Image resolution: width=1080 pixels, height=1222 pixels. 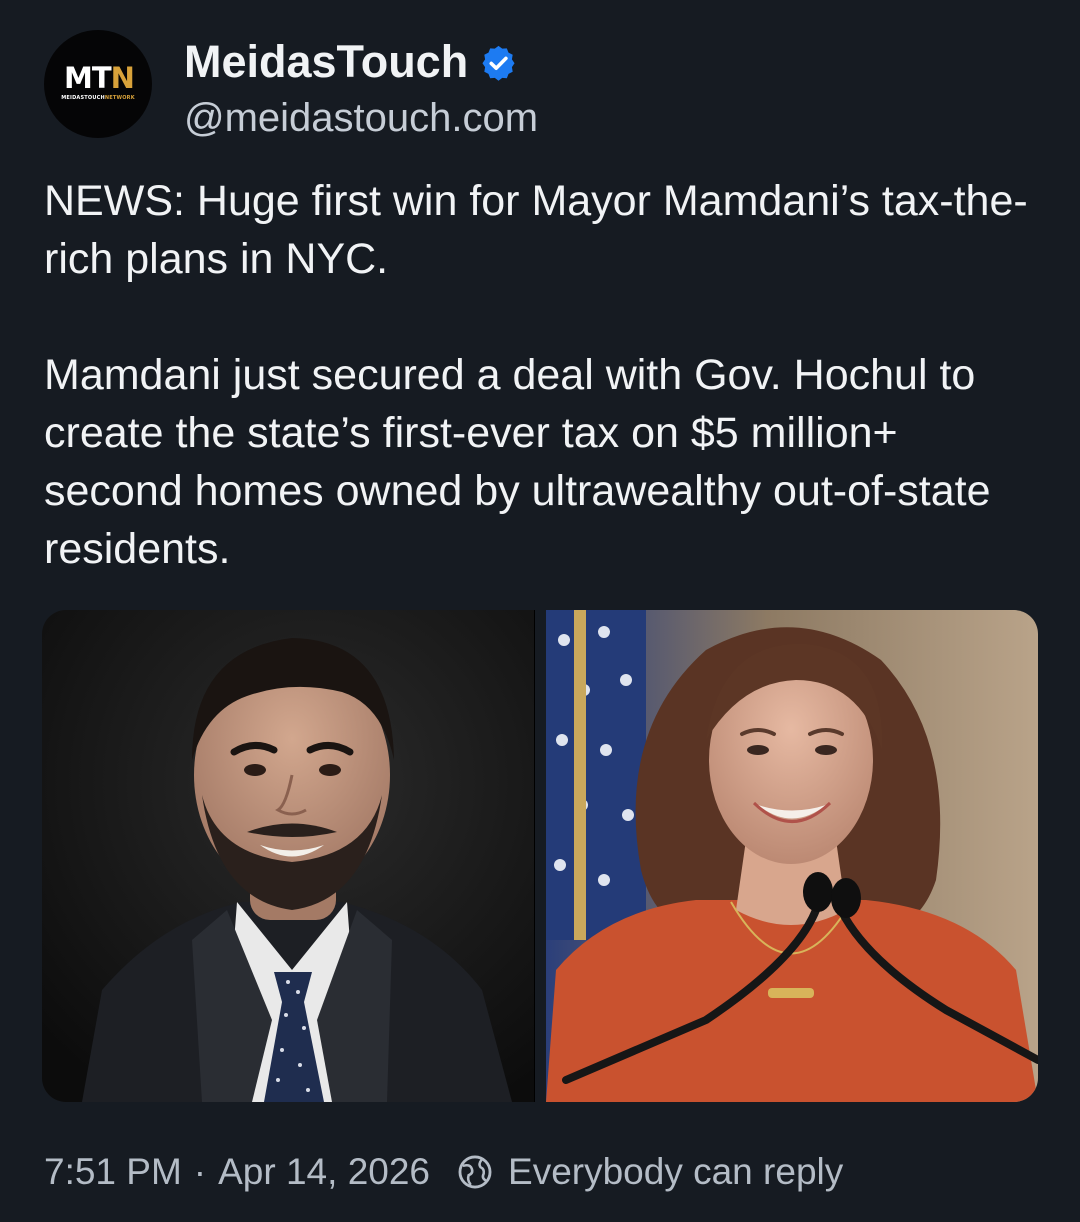 I want to click on avatar-logo: MTN, so click(x=99, y=78).